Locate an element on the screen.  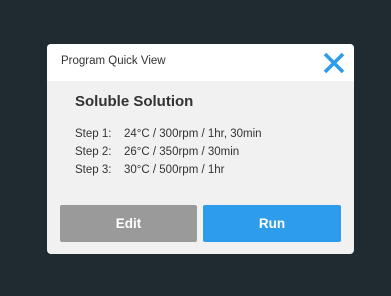
close-icon is located at coordinates (334, 63).